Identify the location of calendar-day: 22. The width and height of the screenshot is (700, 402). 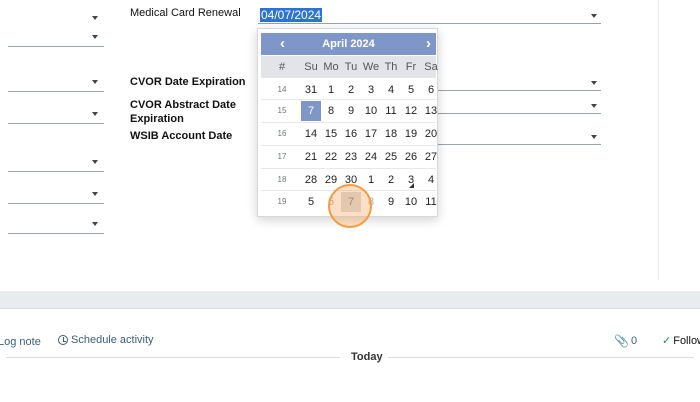
(331, 157).